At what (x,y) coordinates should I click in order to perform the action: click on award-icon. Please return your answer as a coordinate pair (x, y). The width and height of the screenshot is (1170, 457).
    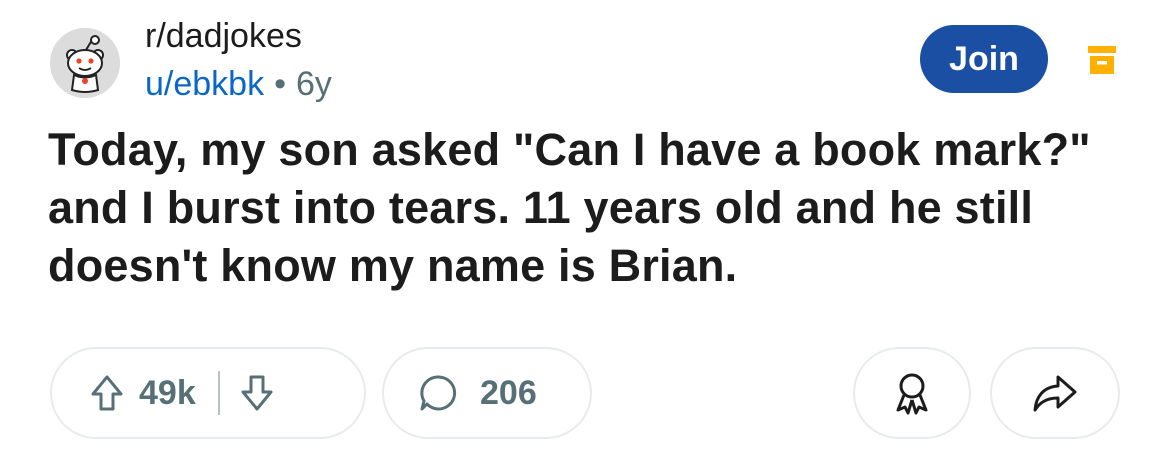
    Looking at the image, I should click on (912, 393).